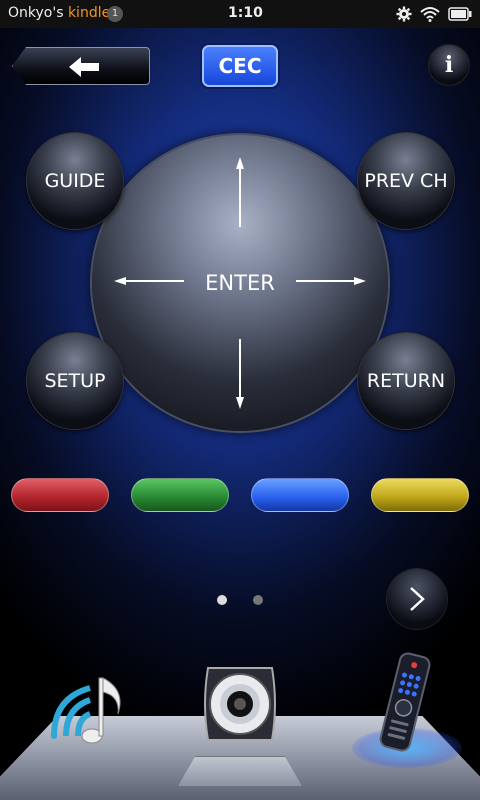 The height and width of the screenshot is (800, 480). What do you see at coordinates (36, 13) in the screenshot?
I see `owner-prefix: Onkyo's` at bounding box center [36, 13].